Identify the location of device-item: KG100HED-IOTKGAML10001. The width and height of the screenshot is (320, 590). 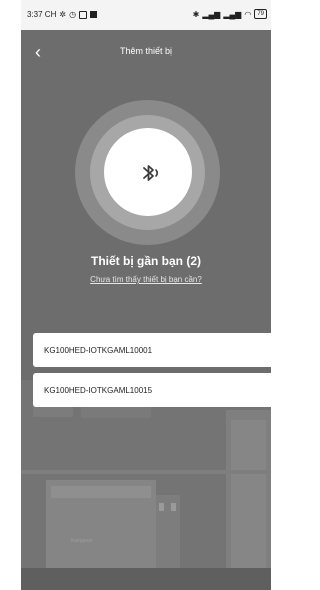
(152, 350).